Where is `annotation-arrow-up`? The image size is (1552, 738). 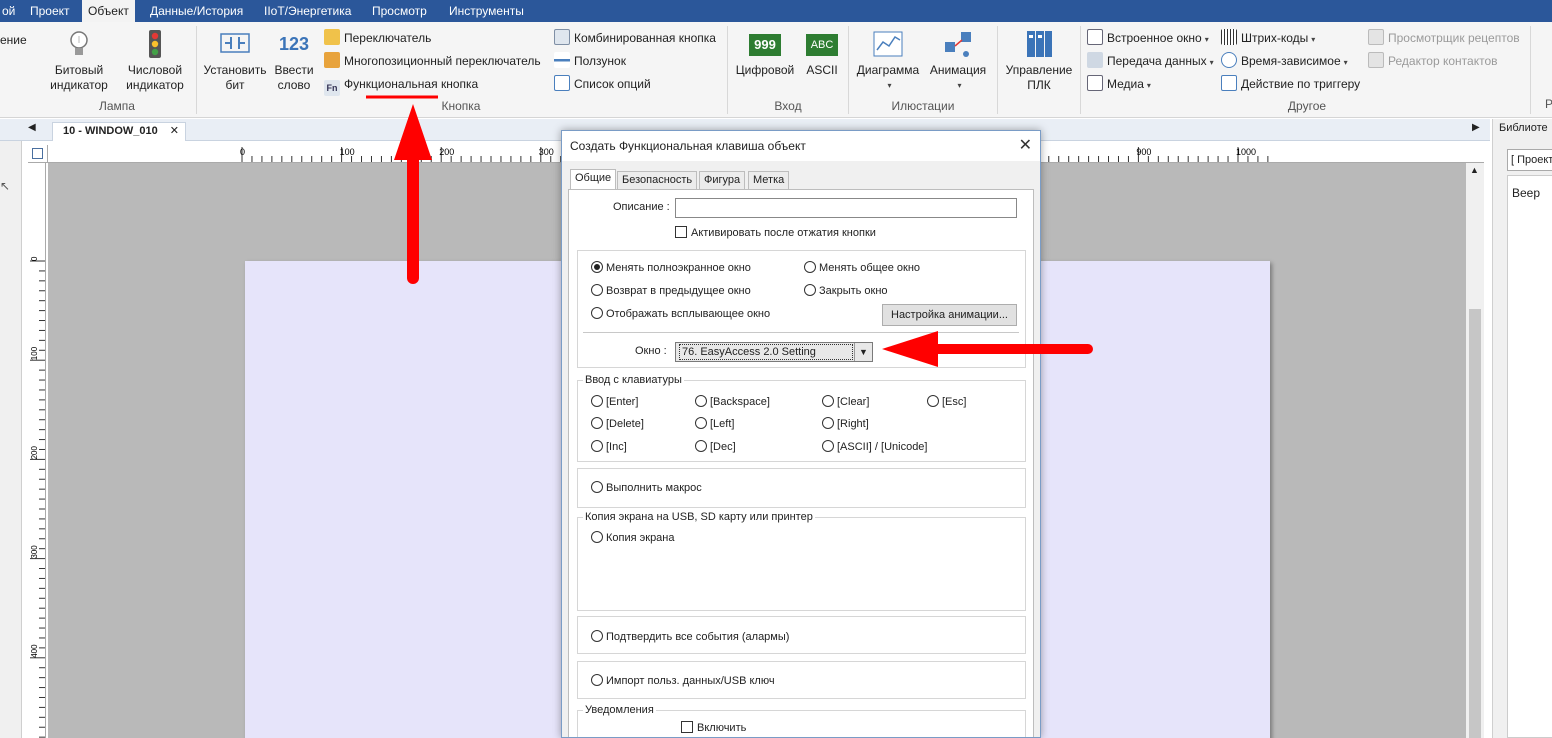 annotation-arrow-up is located at coordinates (413, 194).